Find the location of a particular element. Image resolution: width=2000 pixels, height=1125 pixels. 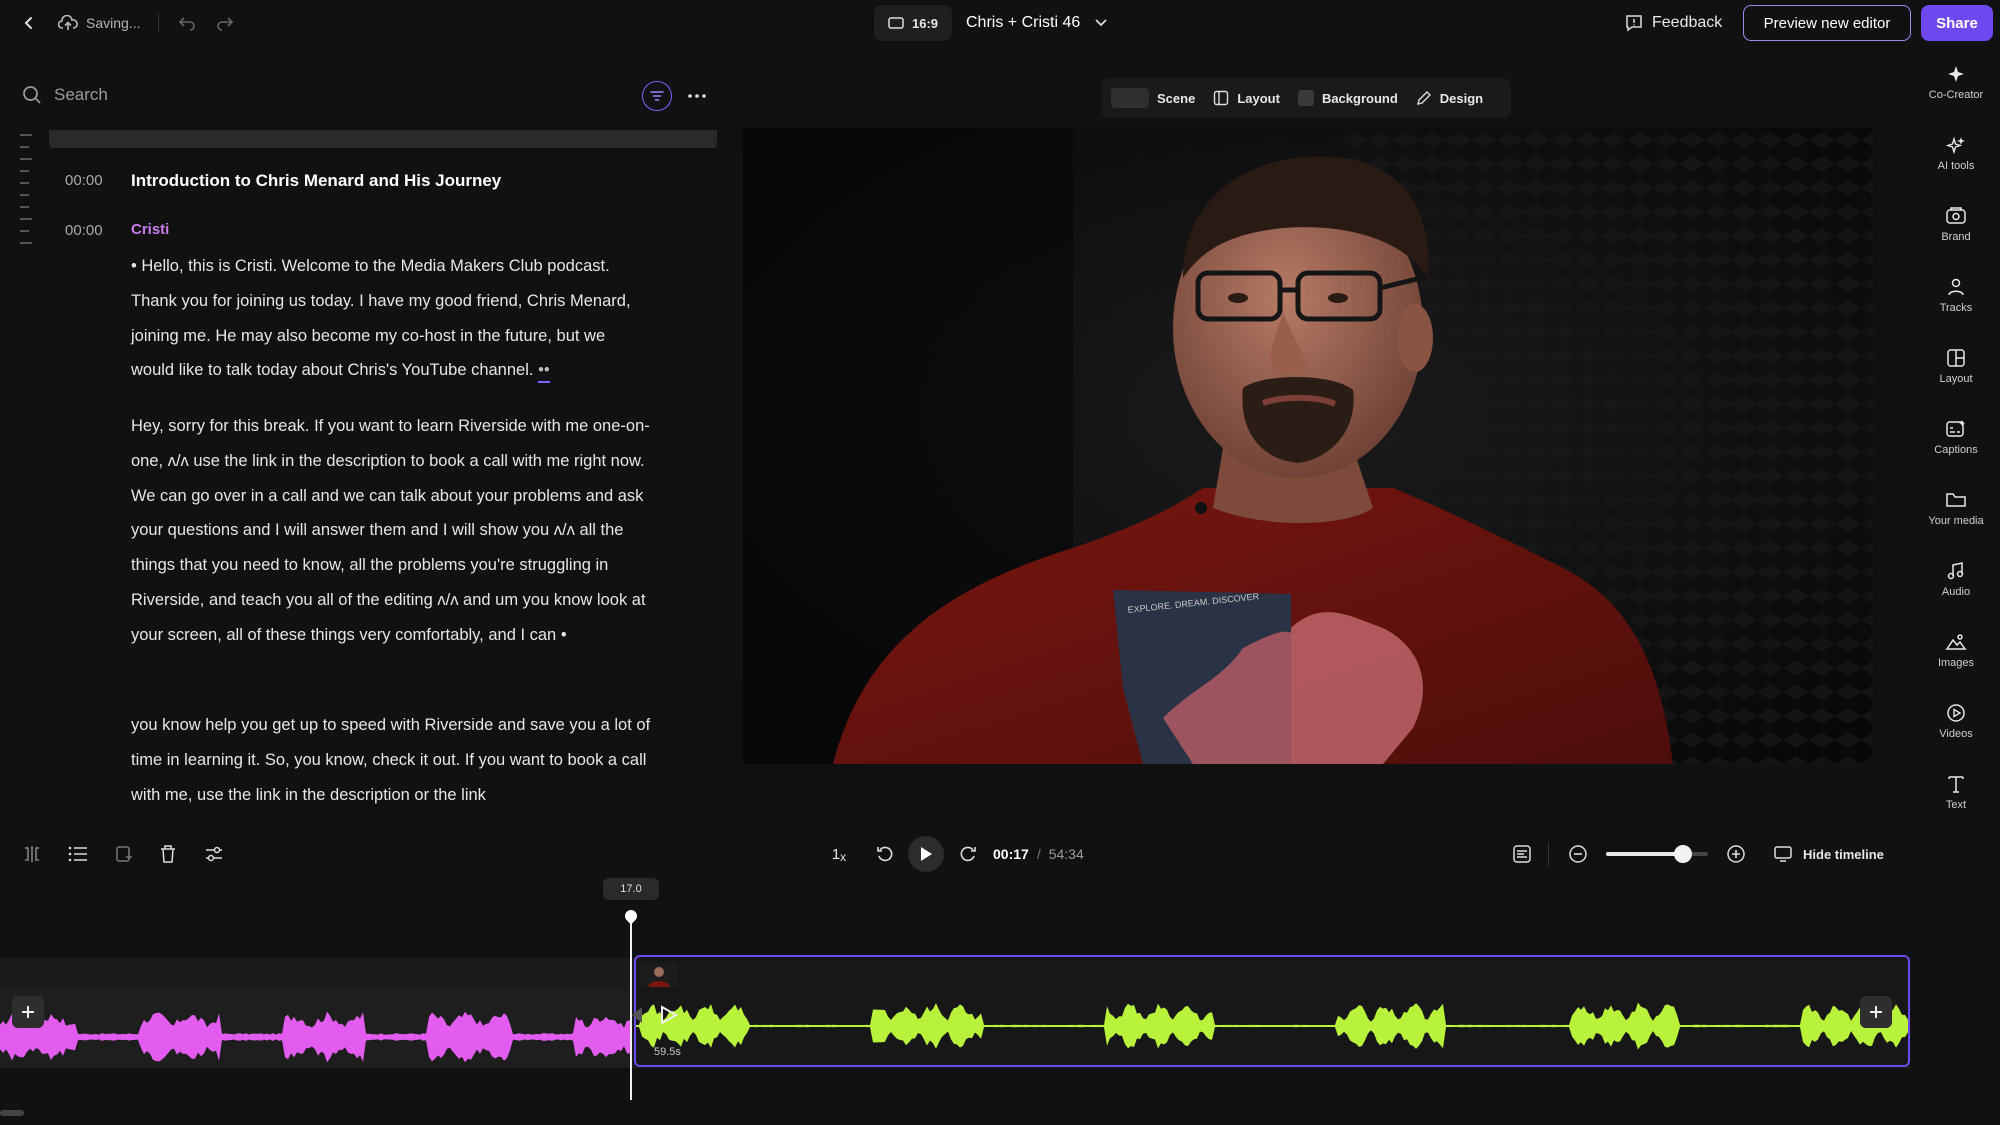

split-button is located at coordinates (32, 854).